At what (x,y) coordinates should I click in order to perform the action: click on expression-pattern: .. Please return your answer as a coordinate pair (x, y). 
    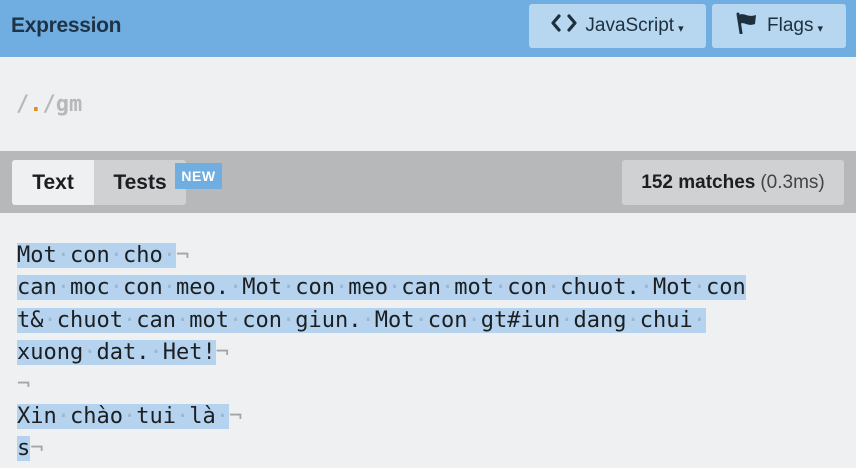
    Looking at the image, I should click on (36, 104).